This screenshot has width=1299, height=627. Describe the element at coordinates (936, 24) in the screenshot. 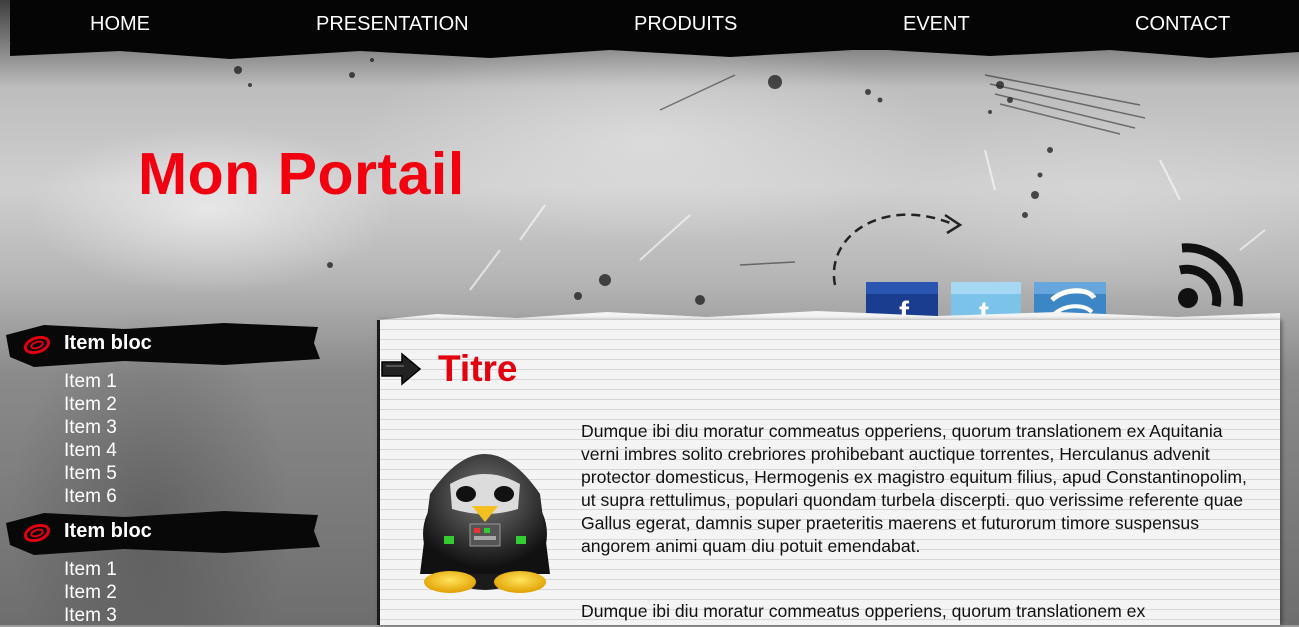

I see `nav-event: EVENT` at that location.